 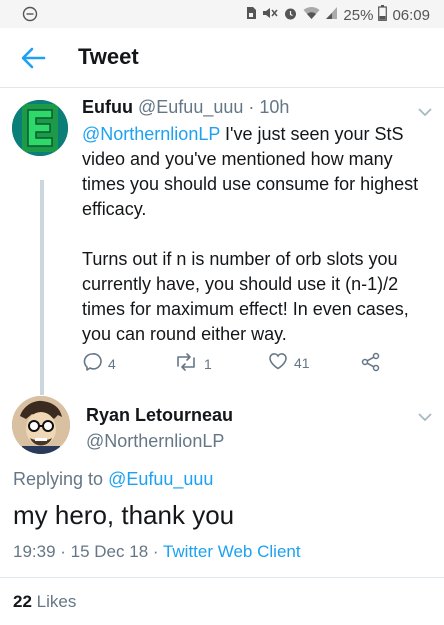 What do you see at coordinates (124, 515) in the screenshot?
I see `tweet-text: my hero, thank you` at bounding box center [124, 515].